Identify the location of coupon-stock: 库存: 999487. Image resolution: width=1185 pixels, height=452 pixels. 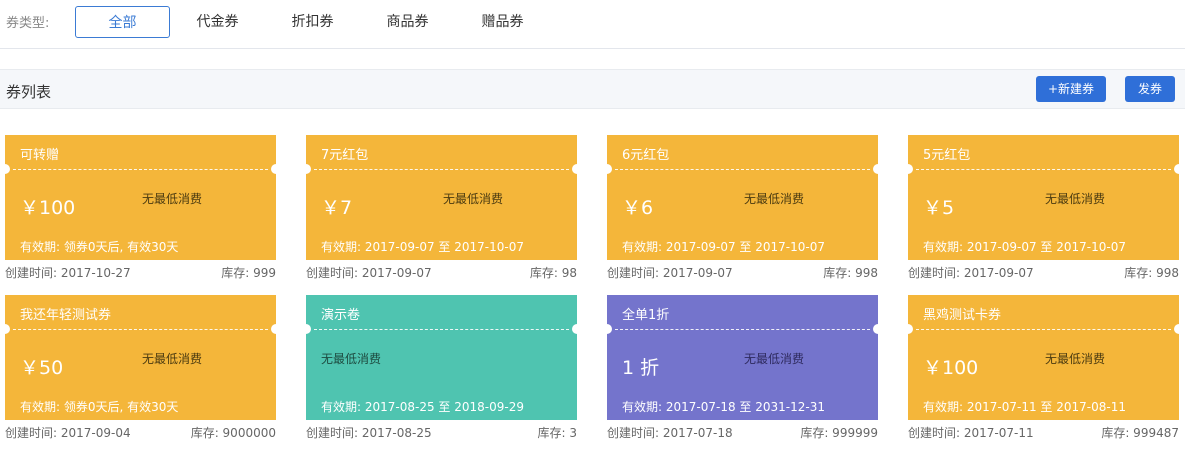
(1140, 433).